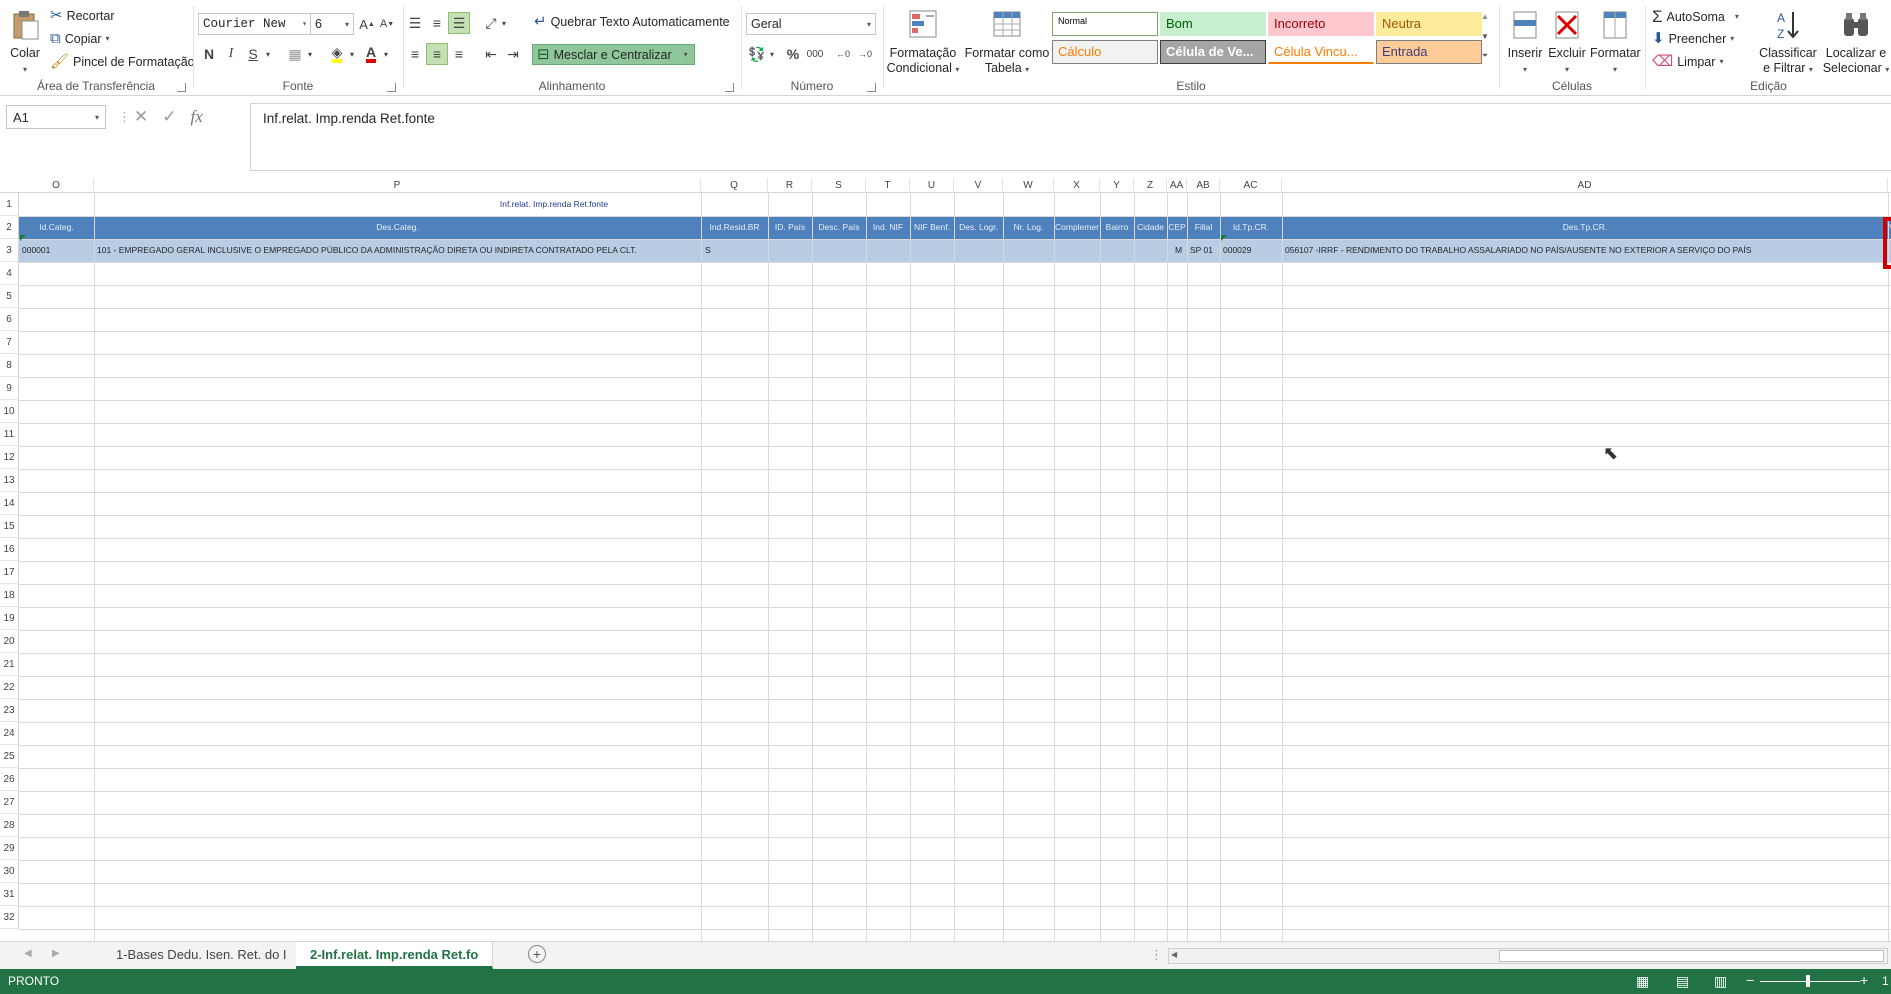 Image resolution: width=1891 pixels, height=994 pixels. What do you see at coordinates (815, 54) in the screenshot?
I see `thousands-button: 000` at bounding box center [815, 54].